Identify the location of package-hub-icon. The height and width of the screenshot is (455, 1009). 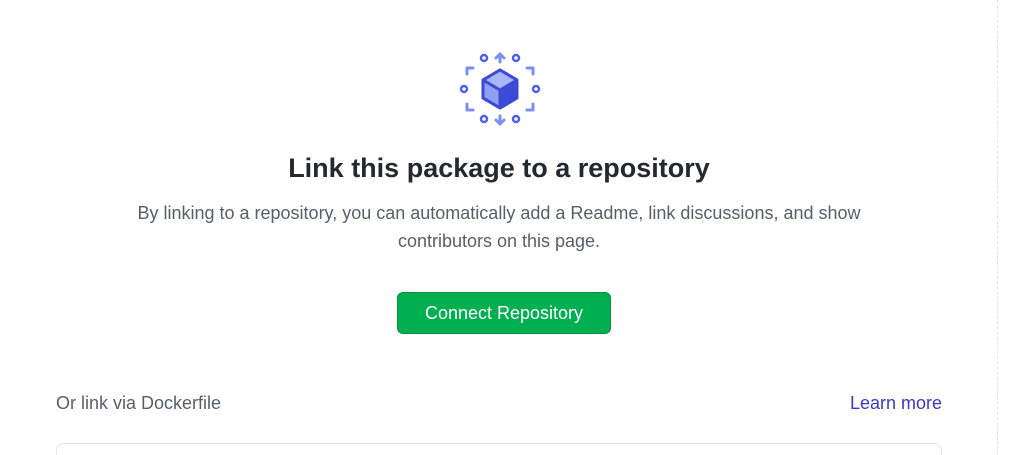
(500, 89).